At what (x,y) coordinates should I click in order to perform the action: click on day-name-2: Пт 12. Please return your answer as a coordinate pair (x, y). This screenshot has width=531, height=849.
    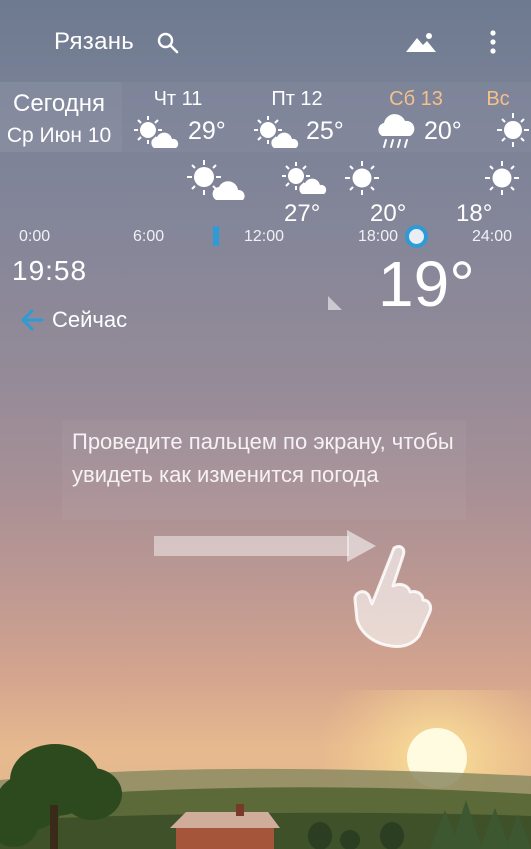
    Looking at the image, I should click on (297, 99).